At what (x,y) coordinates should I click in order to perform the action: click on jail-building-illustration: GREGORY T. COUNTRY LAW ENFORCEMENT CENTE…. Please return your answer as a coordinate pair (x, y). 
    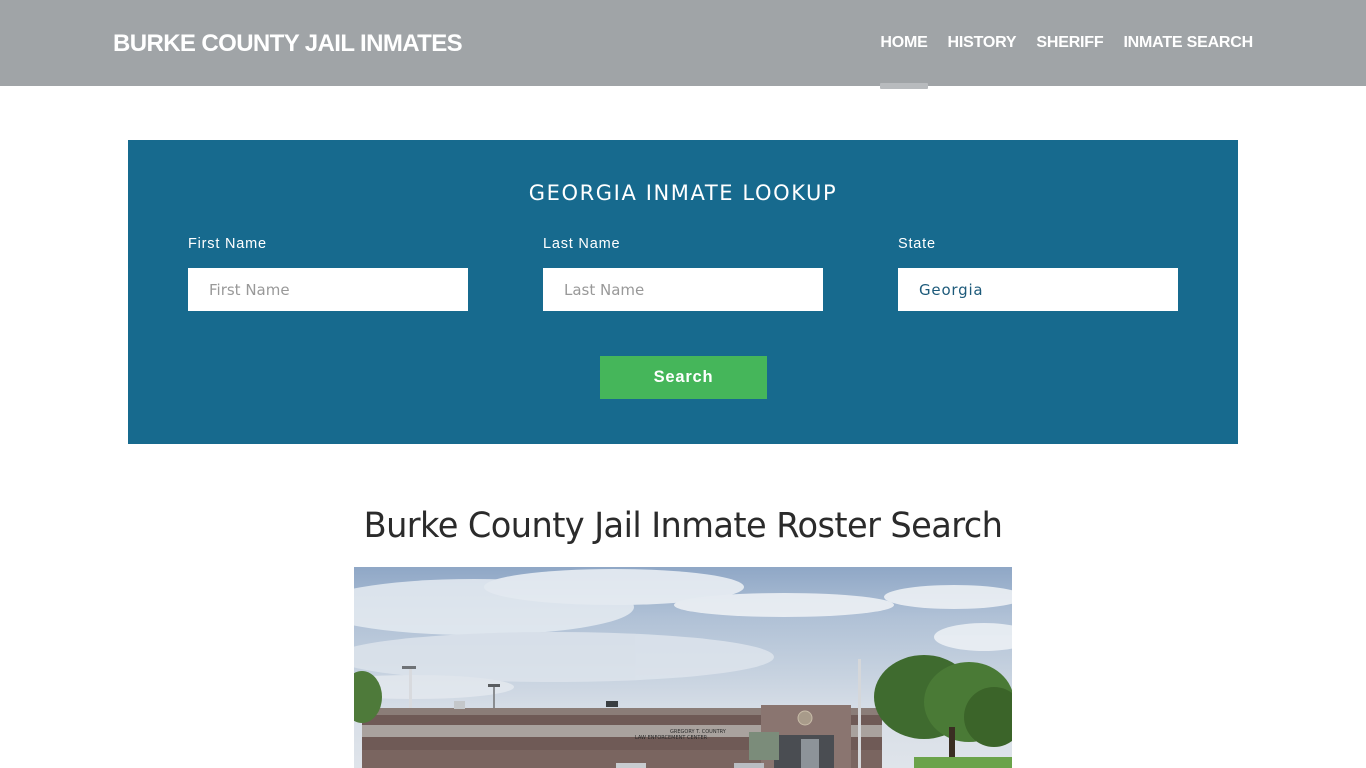
    Looking at the image, I should click on (683, 668).